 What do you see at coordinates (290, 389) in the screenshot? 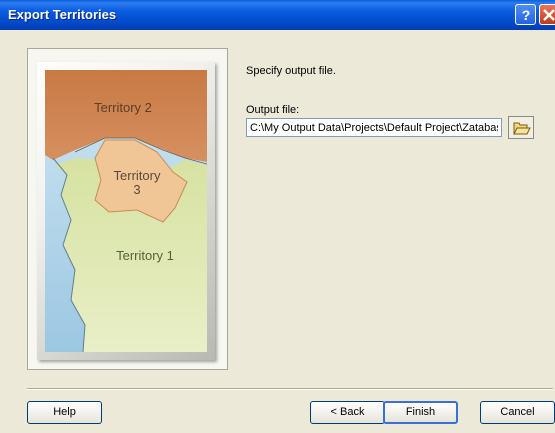
I see `footer-separator` at bounding box center [290, 389].